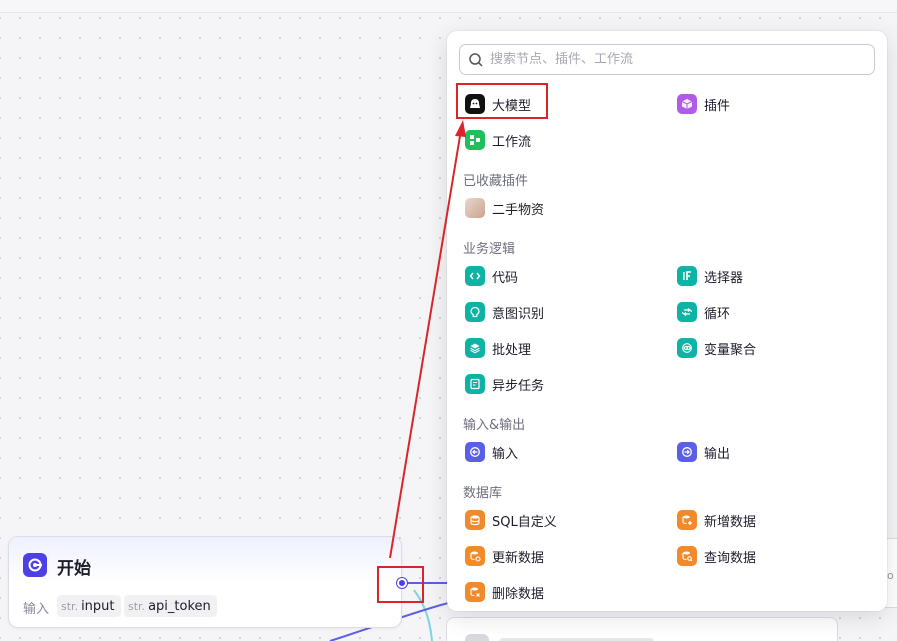 The width and height of the screenshot is (897, 641). Describe the element at coordinates (505, 278) in the screenshot. I see `item-label: 代码` at that location.